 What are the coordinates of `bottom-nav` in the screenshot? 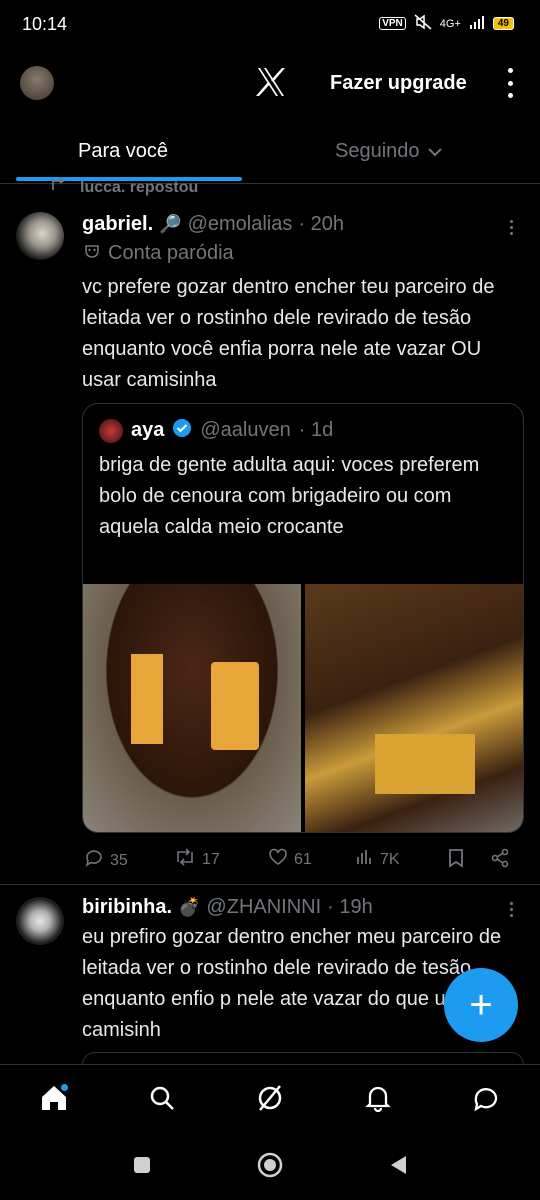 It's located at (270, 1099).